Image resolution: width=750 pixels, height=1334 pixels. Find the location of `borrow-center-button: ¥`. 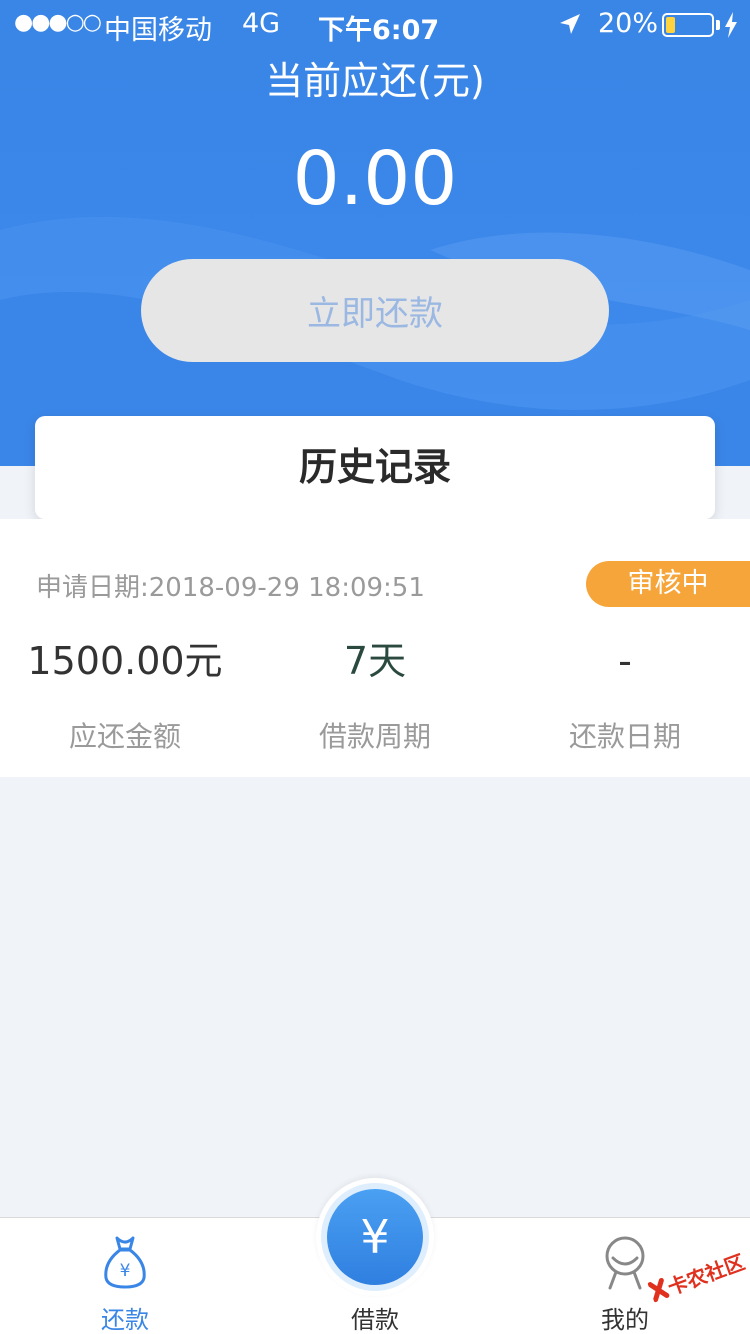

borrow-center-button: ¥ is located at coordinates (375, 1237).